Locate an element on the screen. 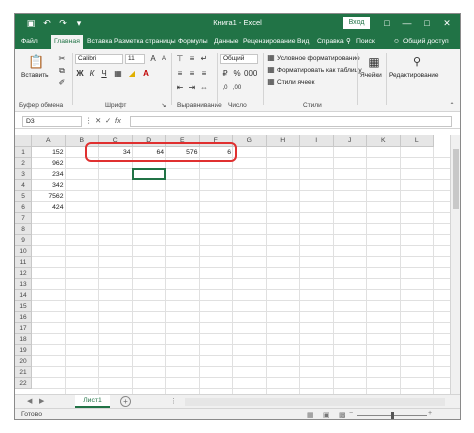 Image resolution: width=474 pixels, height=433 pixels. share-icon: ☺ is located at coordinates (396, 42).